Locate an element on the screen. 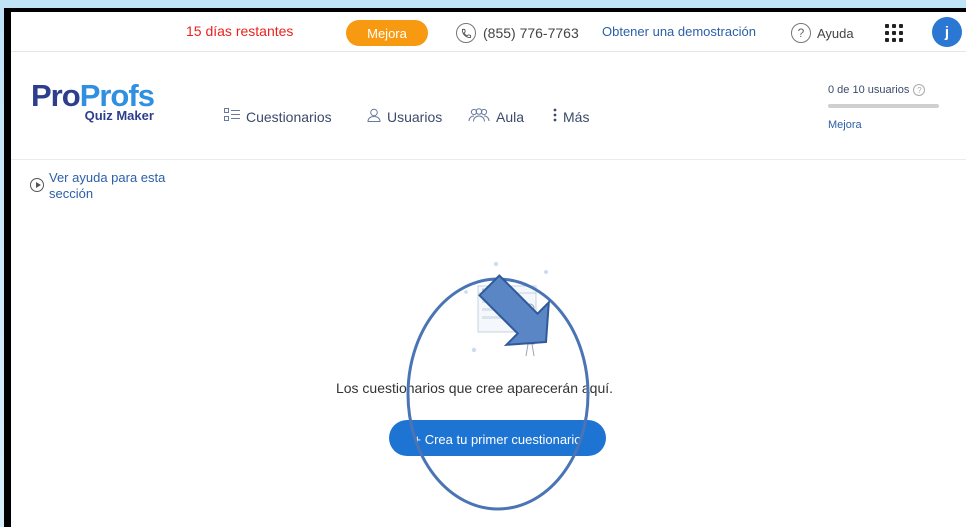 The image size is (966, 527). section-help-link: Ver ayuda para esta sección is located at coordinates (97, 186).